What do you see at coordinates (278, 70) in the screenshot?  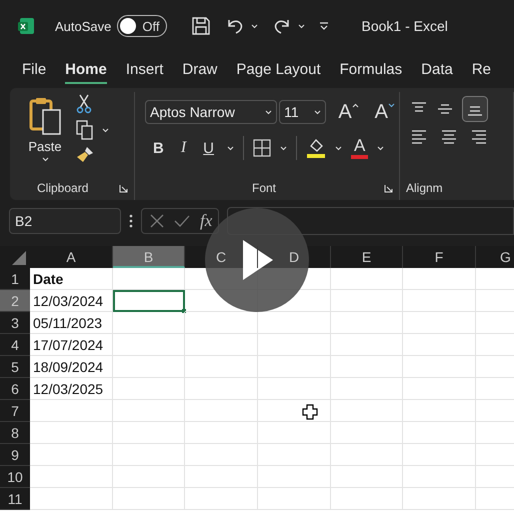 I see `ribbon-tab: Page Layout` at bounding box center [278, 70].